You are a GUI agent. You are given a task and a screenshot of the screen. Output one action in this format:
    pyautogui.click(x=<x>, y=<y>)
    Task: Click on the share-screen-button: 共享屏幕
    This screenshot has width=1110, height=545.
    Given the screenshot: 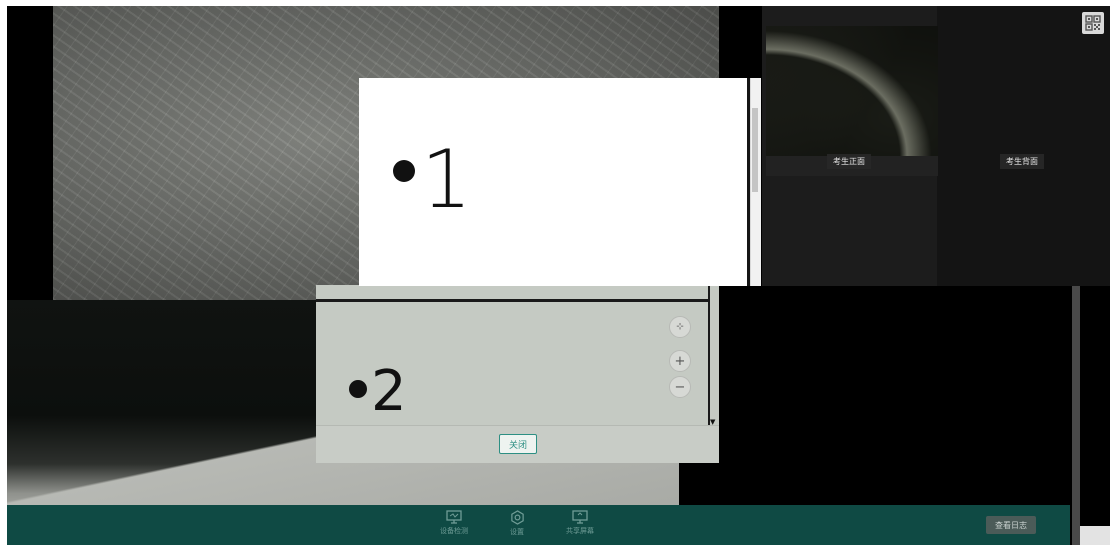 What is the action you would take?
    pyautogui.click(x=580, y=523)
    